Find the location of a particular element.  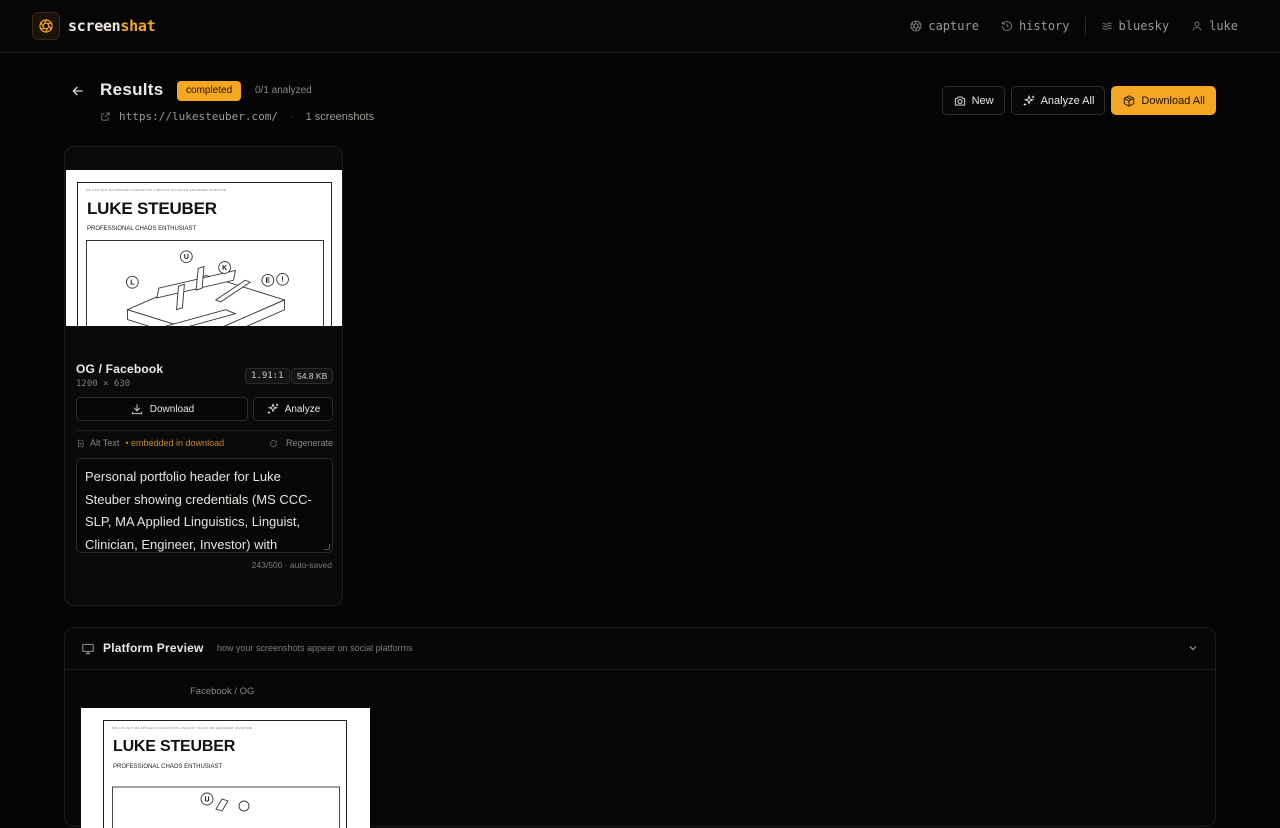

analyze-label: Analyze is located at coordinates (302, 409).